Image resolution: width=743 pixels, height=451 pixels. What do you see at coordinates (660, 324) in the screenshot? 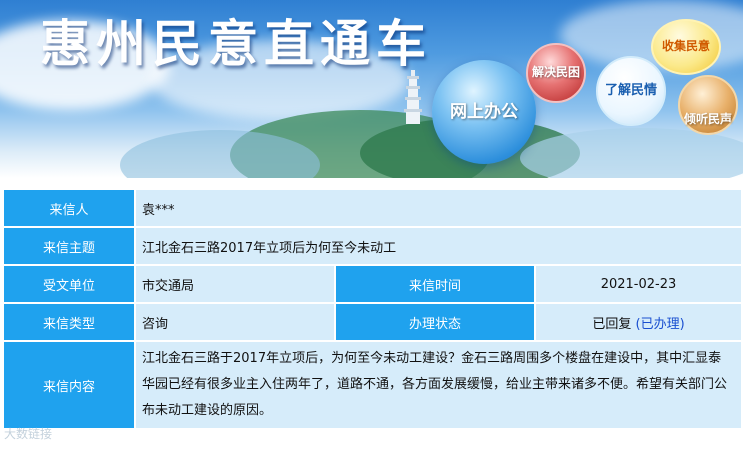
I see `status-link: (已办理)` at bounding box center [660, 324].